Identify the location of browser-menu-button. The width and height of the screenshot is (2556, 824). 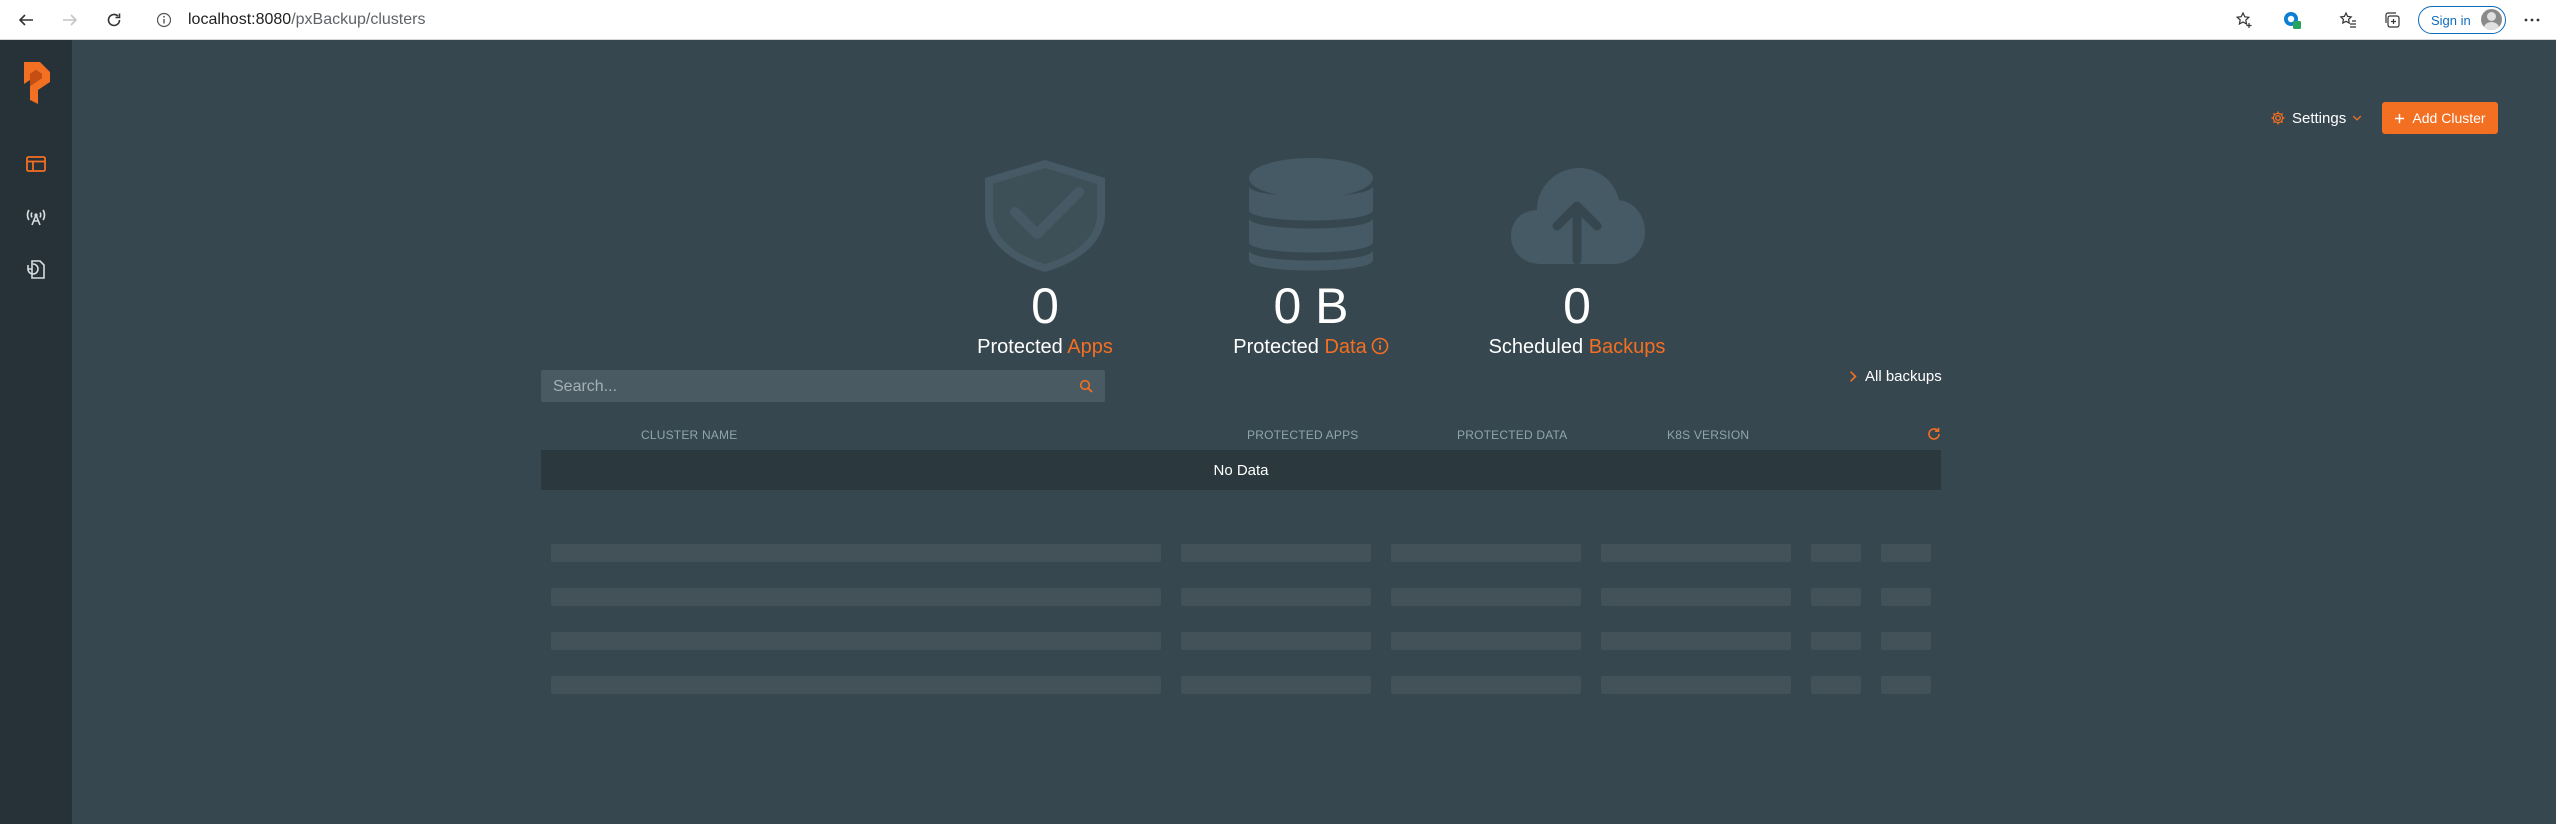
(2532, 20).